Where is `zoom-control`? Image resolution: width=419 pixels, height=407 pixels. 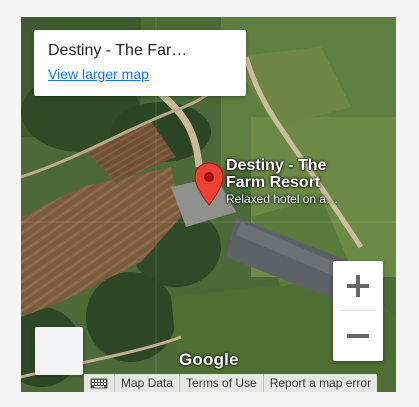
zoom-control is located at coordinates (358, 311).